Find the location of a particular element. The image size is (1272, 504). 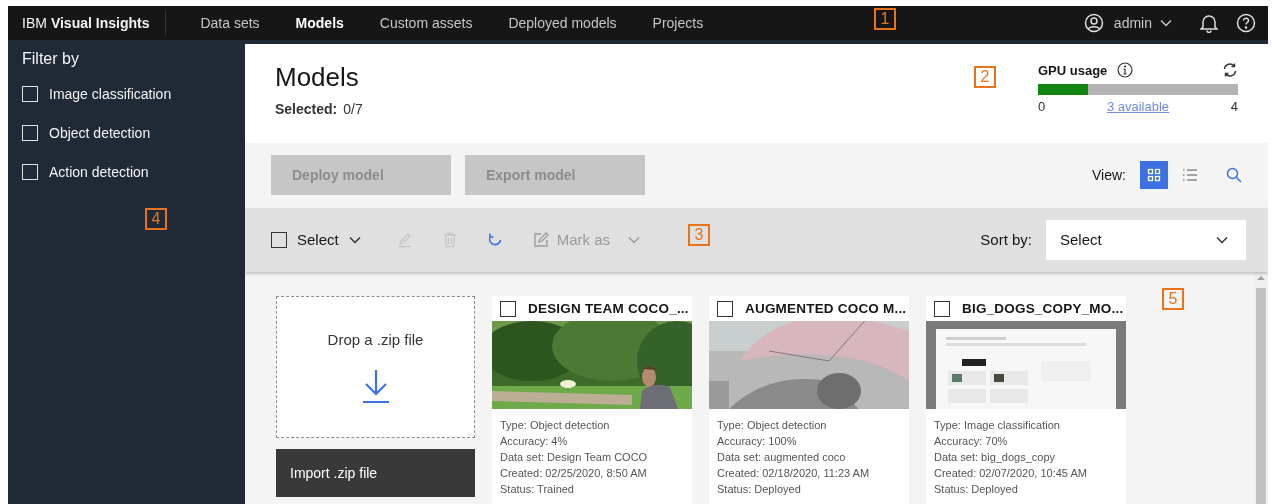

grid-icon is located at coordinates (1154, 175).